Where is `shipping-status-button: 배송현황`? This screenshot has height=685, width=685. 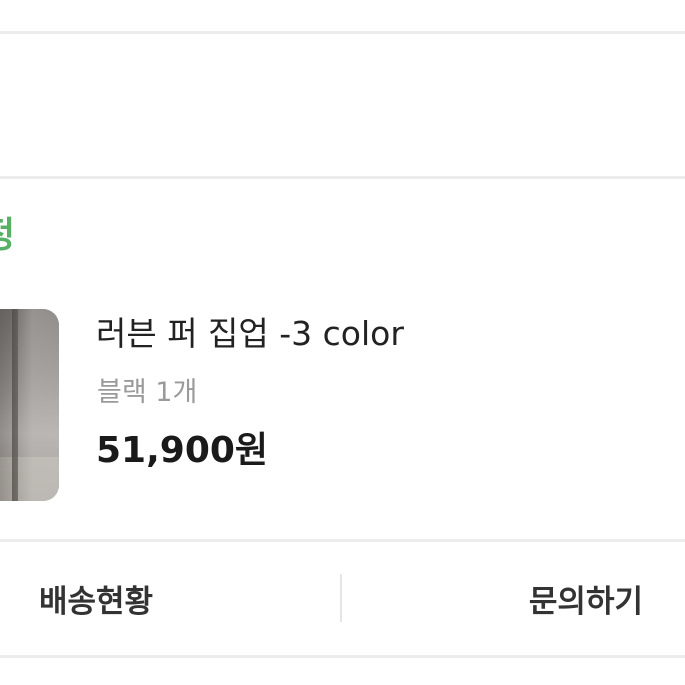 shipping-status-button: 배송현황 is located at coordinates (170, 598).